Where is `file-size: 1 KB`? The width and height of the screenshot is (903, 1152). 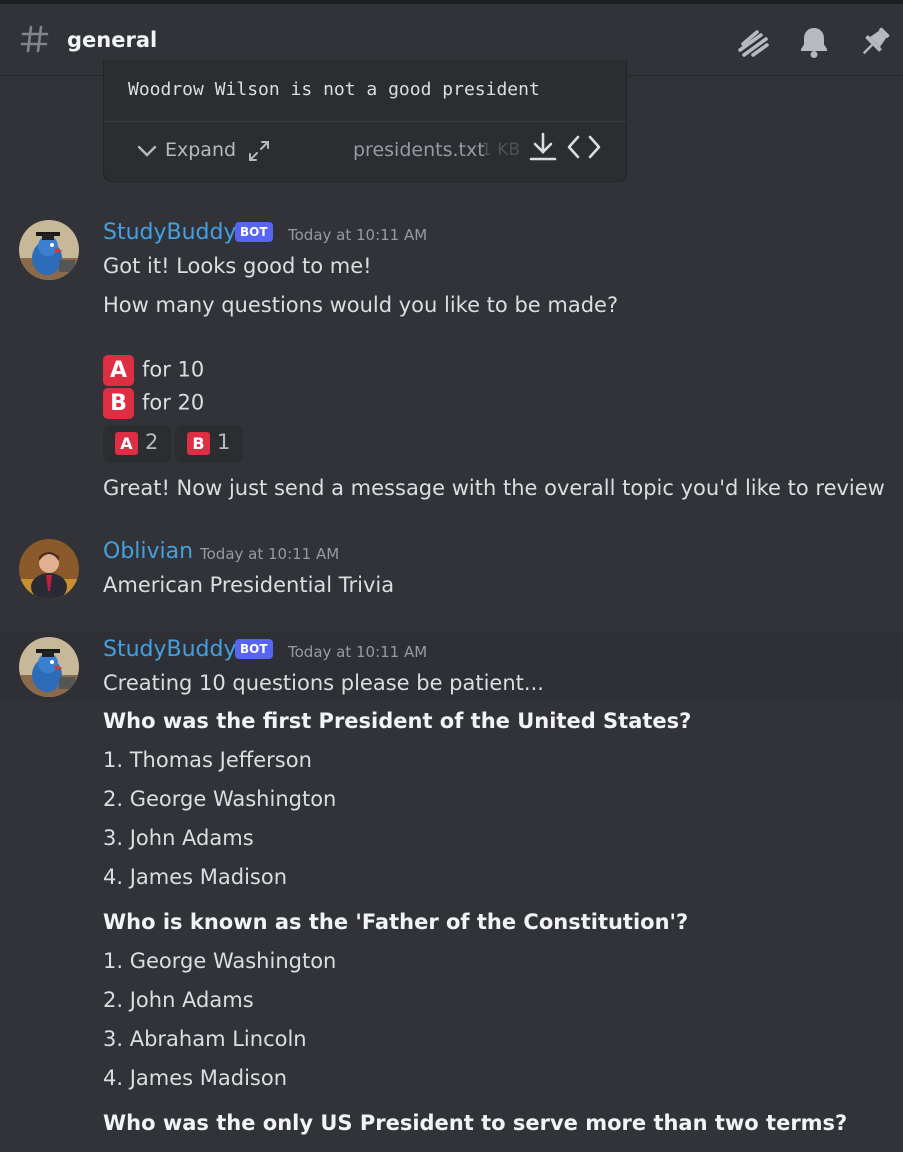 file-size: 1 KB is located at coordinates (501, 150).